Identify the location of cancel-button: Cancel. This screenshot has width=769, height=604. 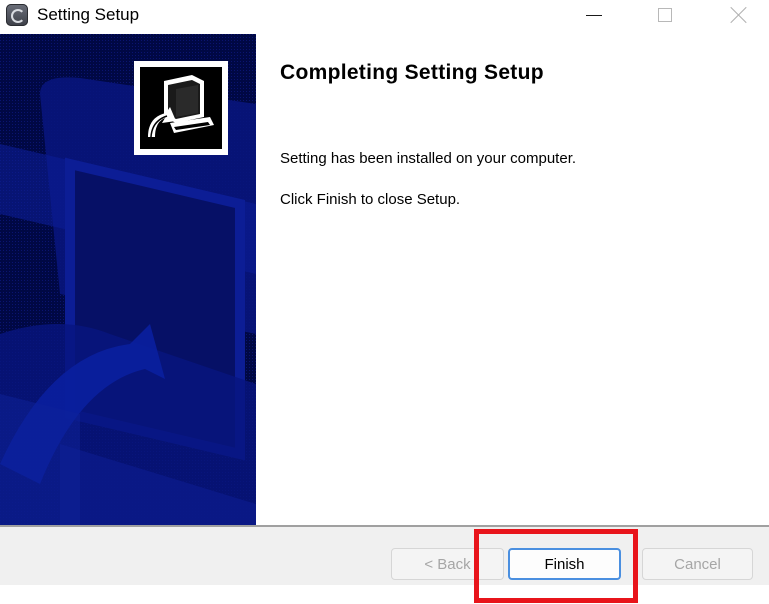
(697, 564).